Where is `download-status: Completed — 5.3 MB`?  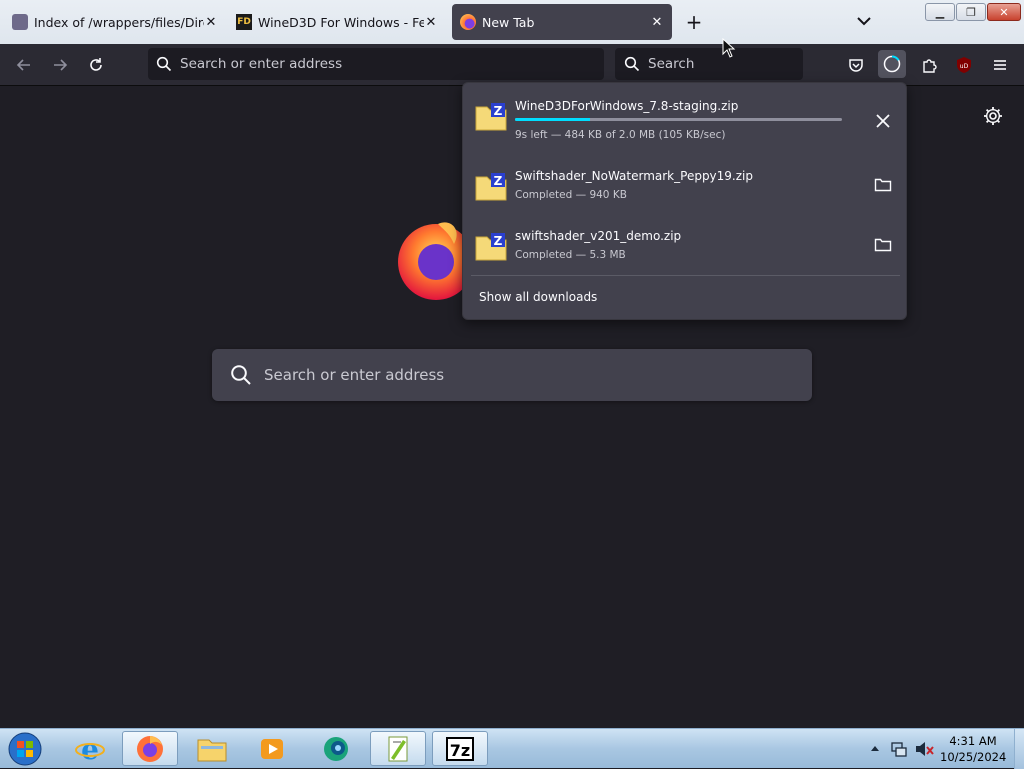
download-status: Completed — 5.3 MB is located at coordinates (570, 255).